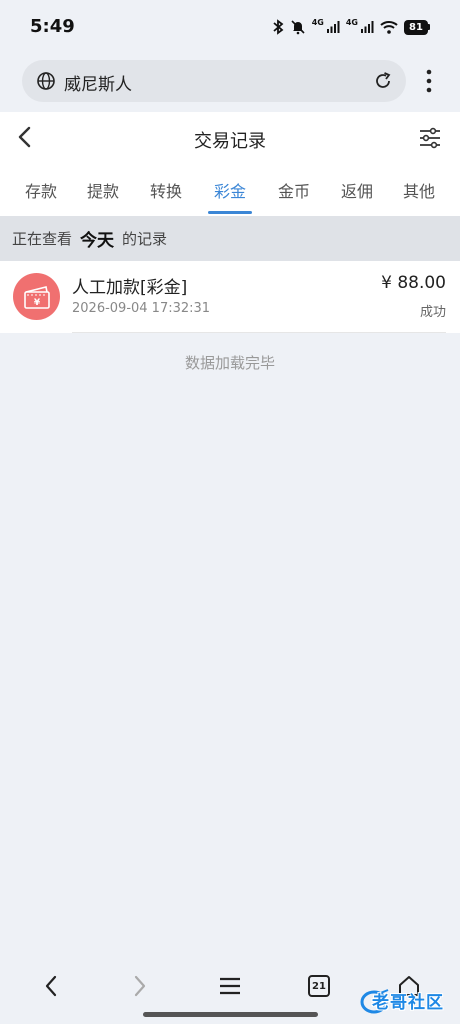  I want to click on more-vert-icon, so click(429, 81).